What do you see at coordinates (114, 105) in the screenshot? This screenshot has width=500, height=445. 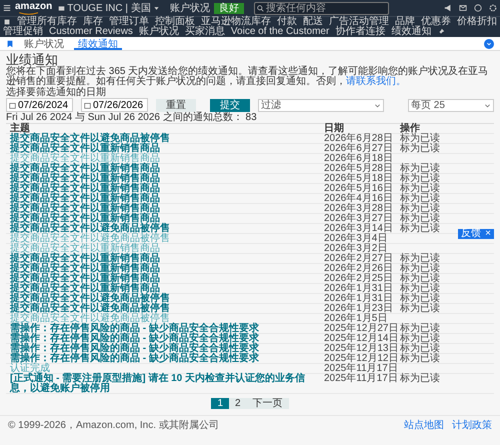 I see `date-field: 07/26/2026` at bounding box center [114, 105].